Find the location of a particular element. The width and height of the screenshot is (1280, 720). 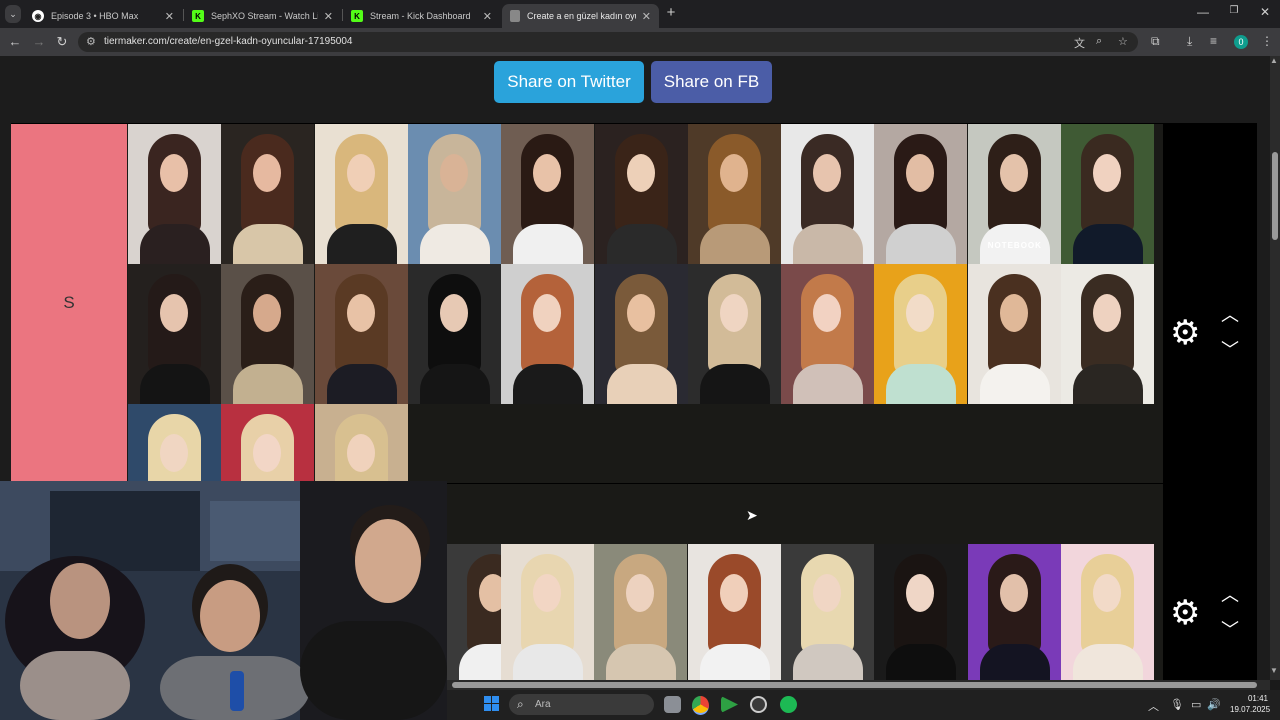

volume-icon: 🔊 is located at coordinates (1214, 704).